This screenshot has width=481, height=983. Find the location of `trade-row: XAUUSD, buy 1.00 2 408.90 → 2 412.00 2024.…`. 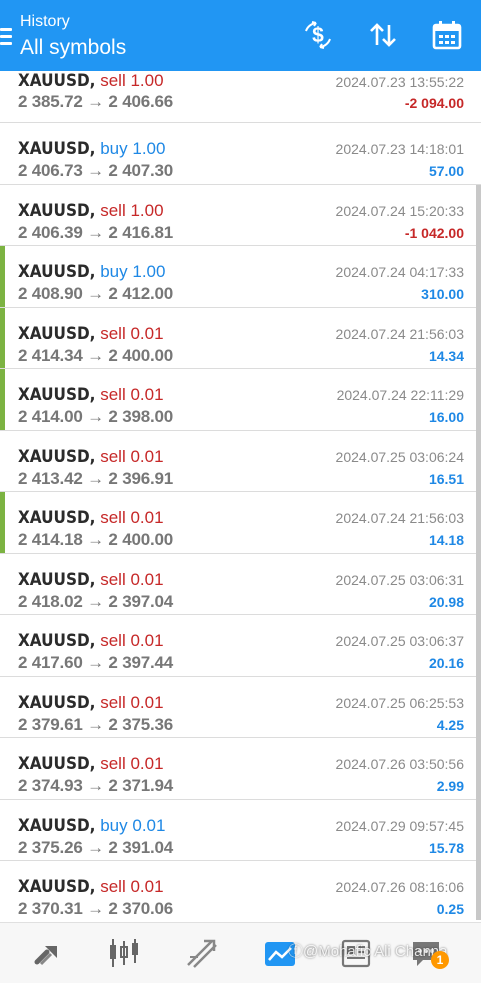

trade-row: XAUUSD, buy 1.00 2 408.90 → 2 412.00 2024.… is located at coordinates (240, 277).